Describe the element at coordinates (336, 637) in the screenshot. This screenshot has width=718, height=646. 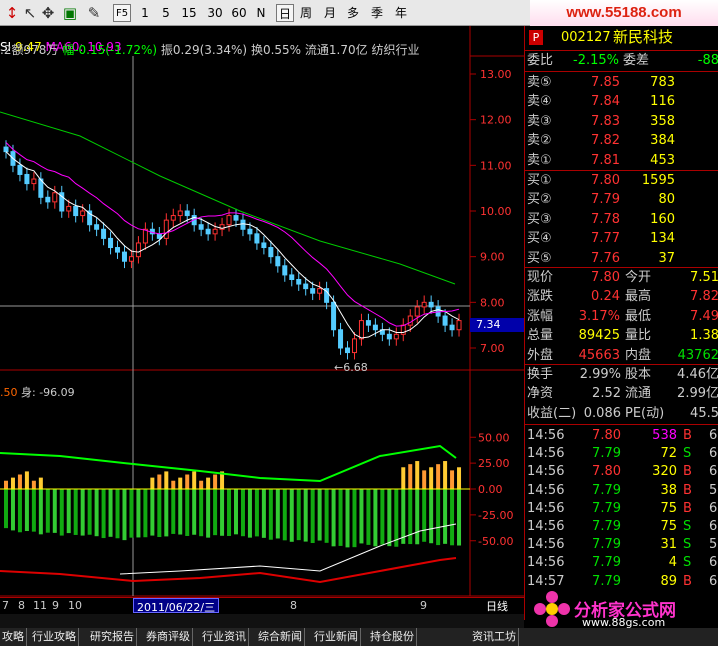
I see `info-tab: 行业新闻` at that location.